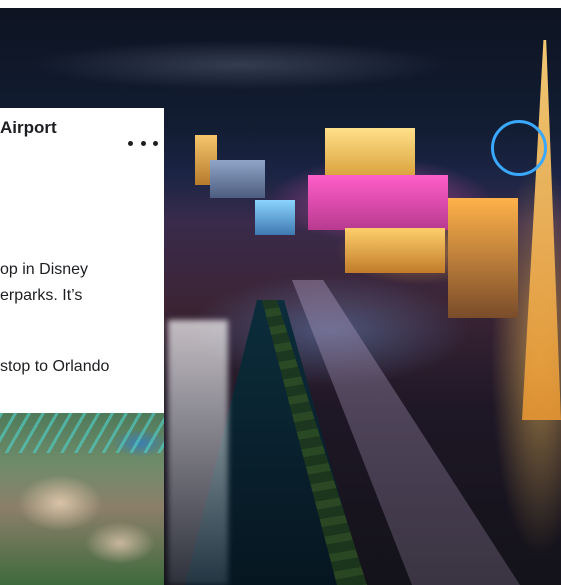 The width and height of the screenshot is (561, 585). What do you see at coordinates (44, 269) in the screenshot?
I see `post-text-line: op in Disney` at bounding box center [44, 269].